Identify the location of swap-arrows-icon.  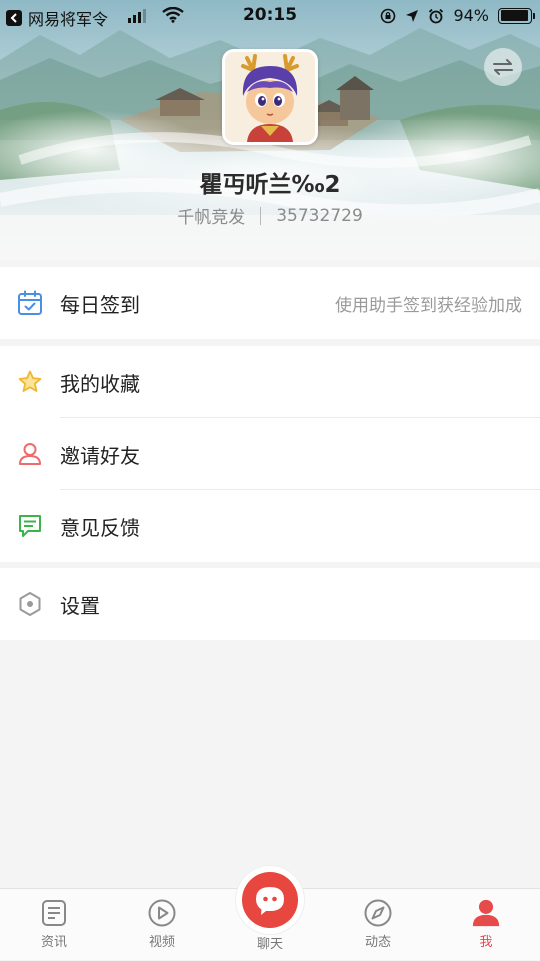
(503, 67).